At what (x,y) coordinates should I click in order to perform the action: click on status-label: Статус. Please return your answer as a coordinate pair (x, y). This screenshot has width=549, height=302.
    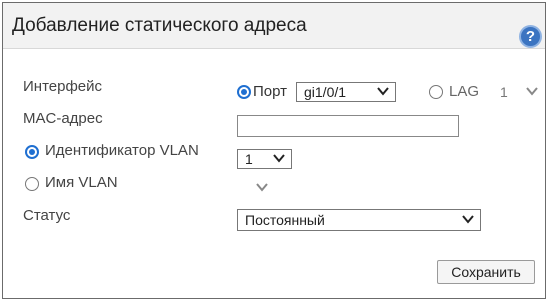
    Looking at the image, I should click on (47, 215).